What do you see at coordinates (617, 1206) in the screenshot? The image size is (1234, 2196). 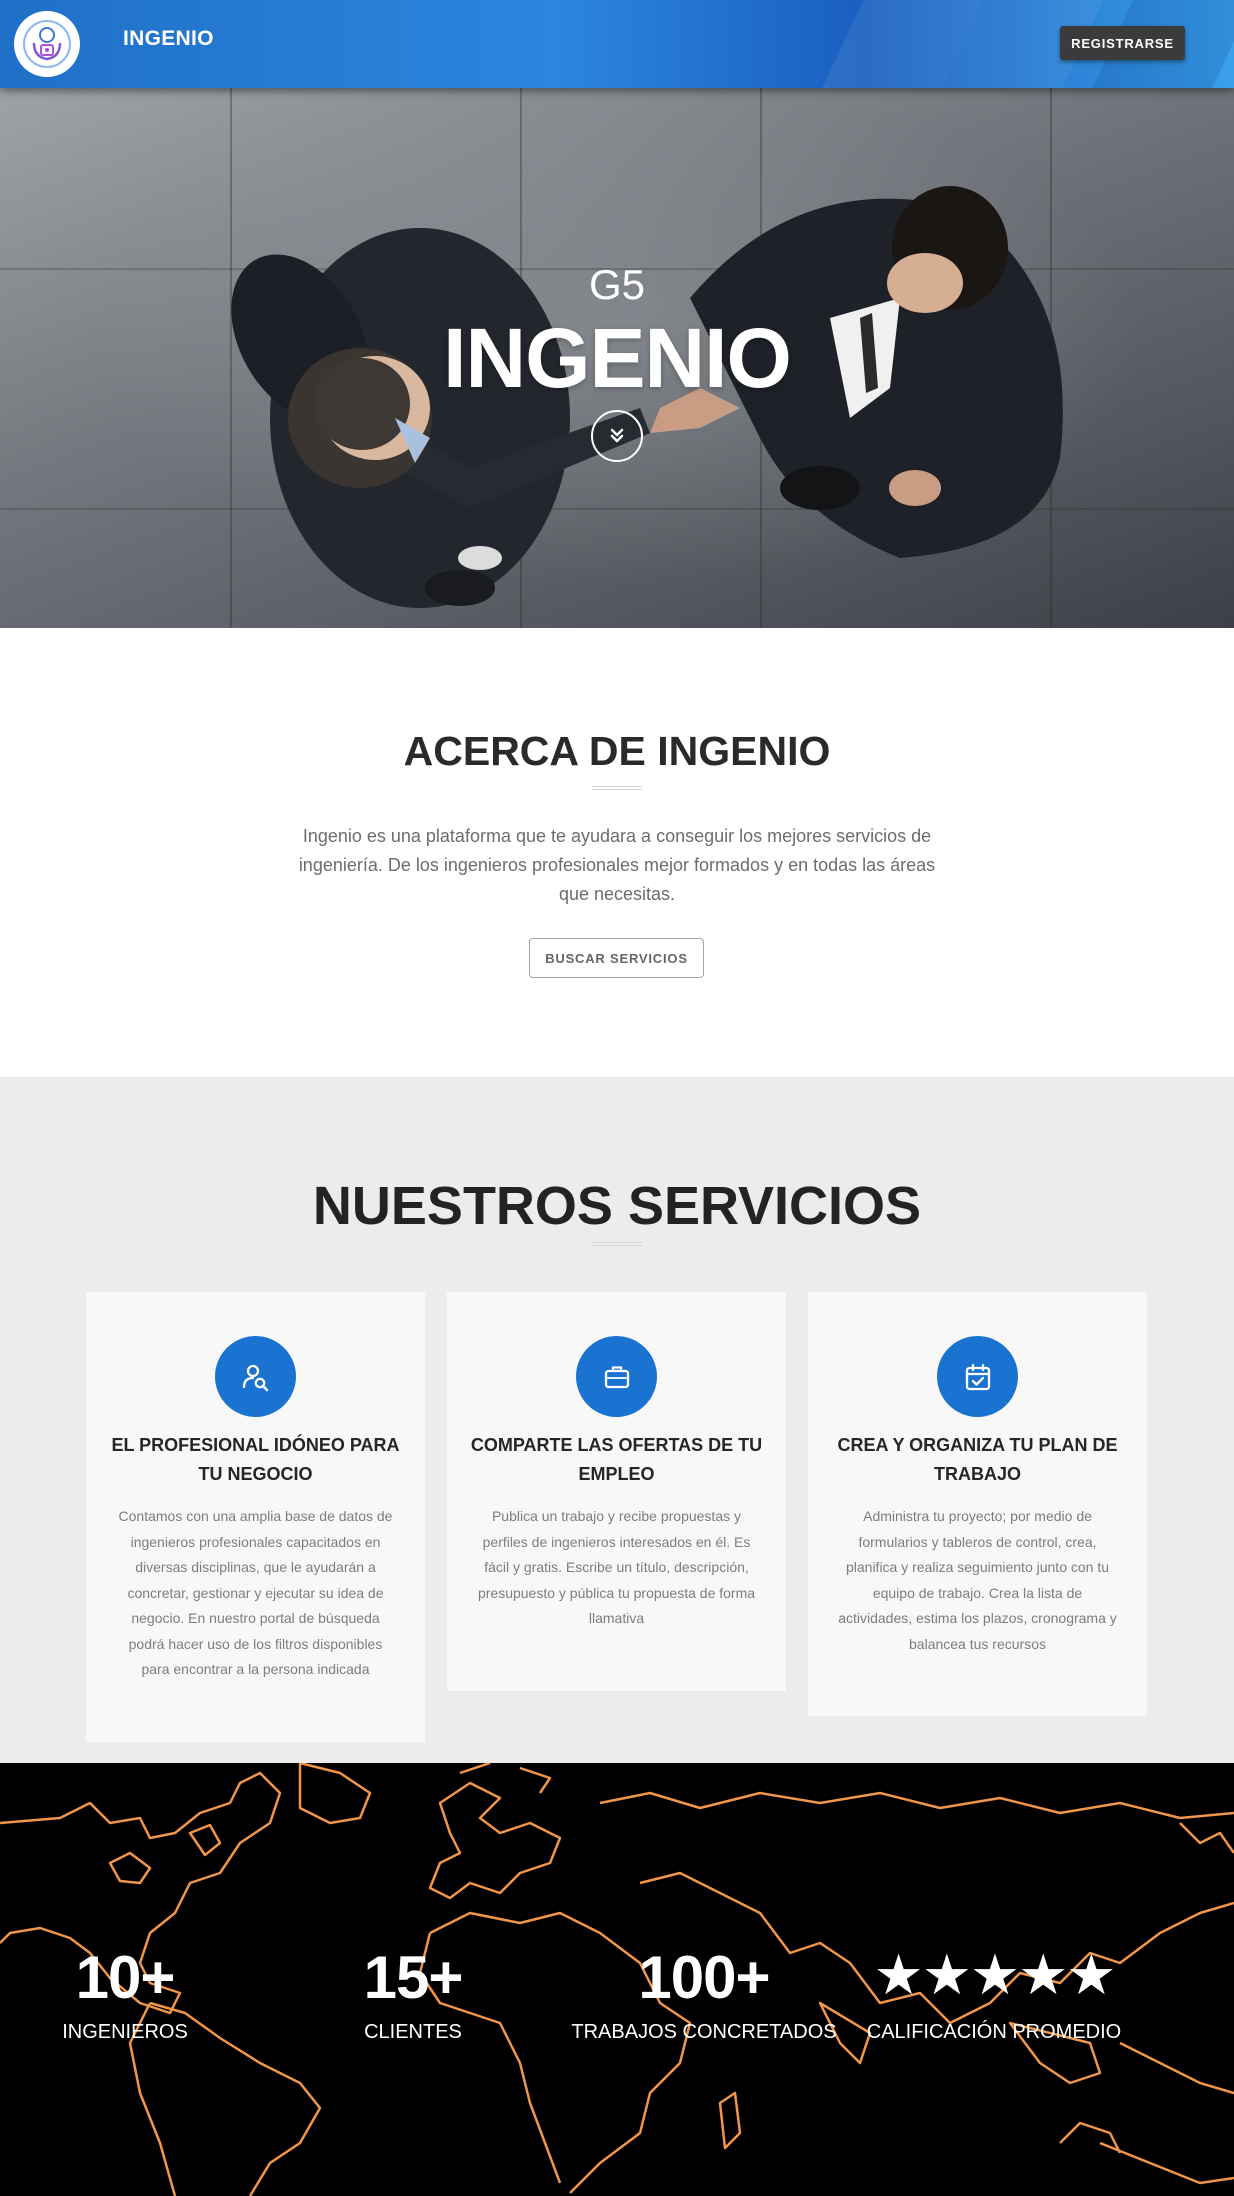 I see `services-title: NUESTROS SERVICIOS` at bounding box center [617, 1206].